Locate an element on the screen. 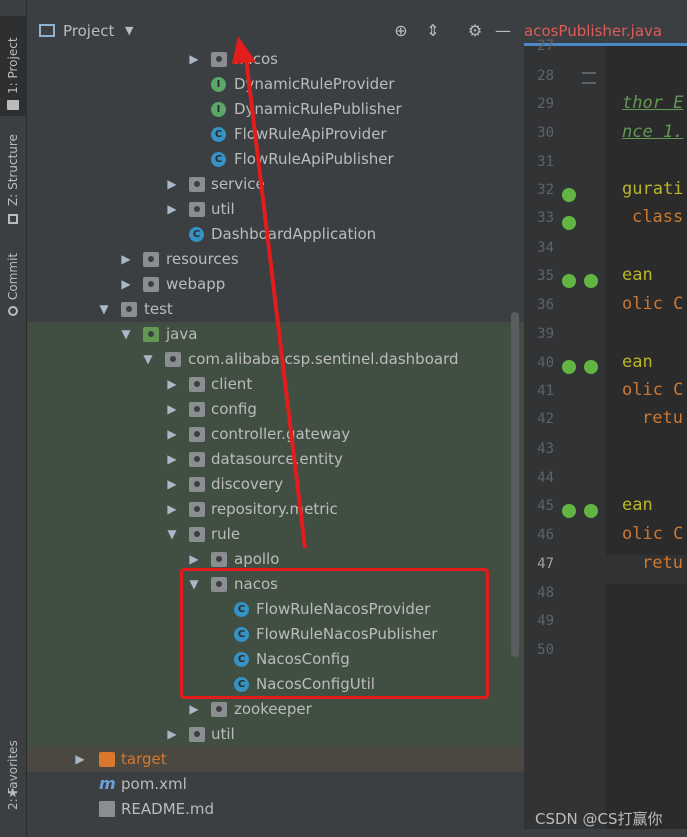 The image size is (687, 837). status-strip is located at coordinates (357, 833).